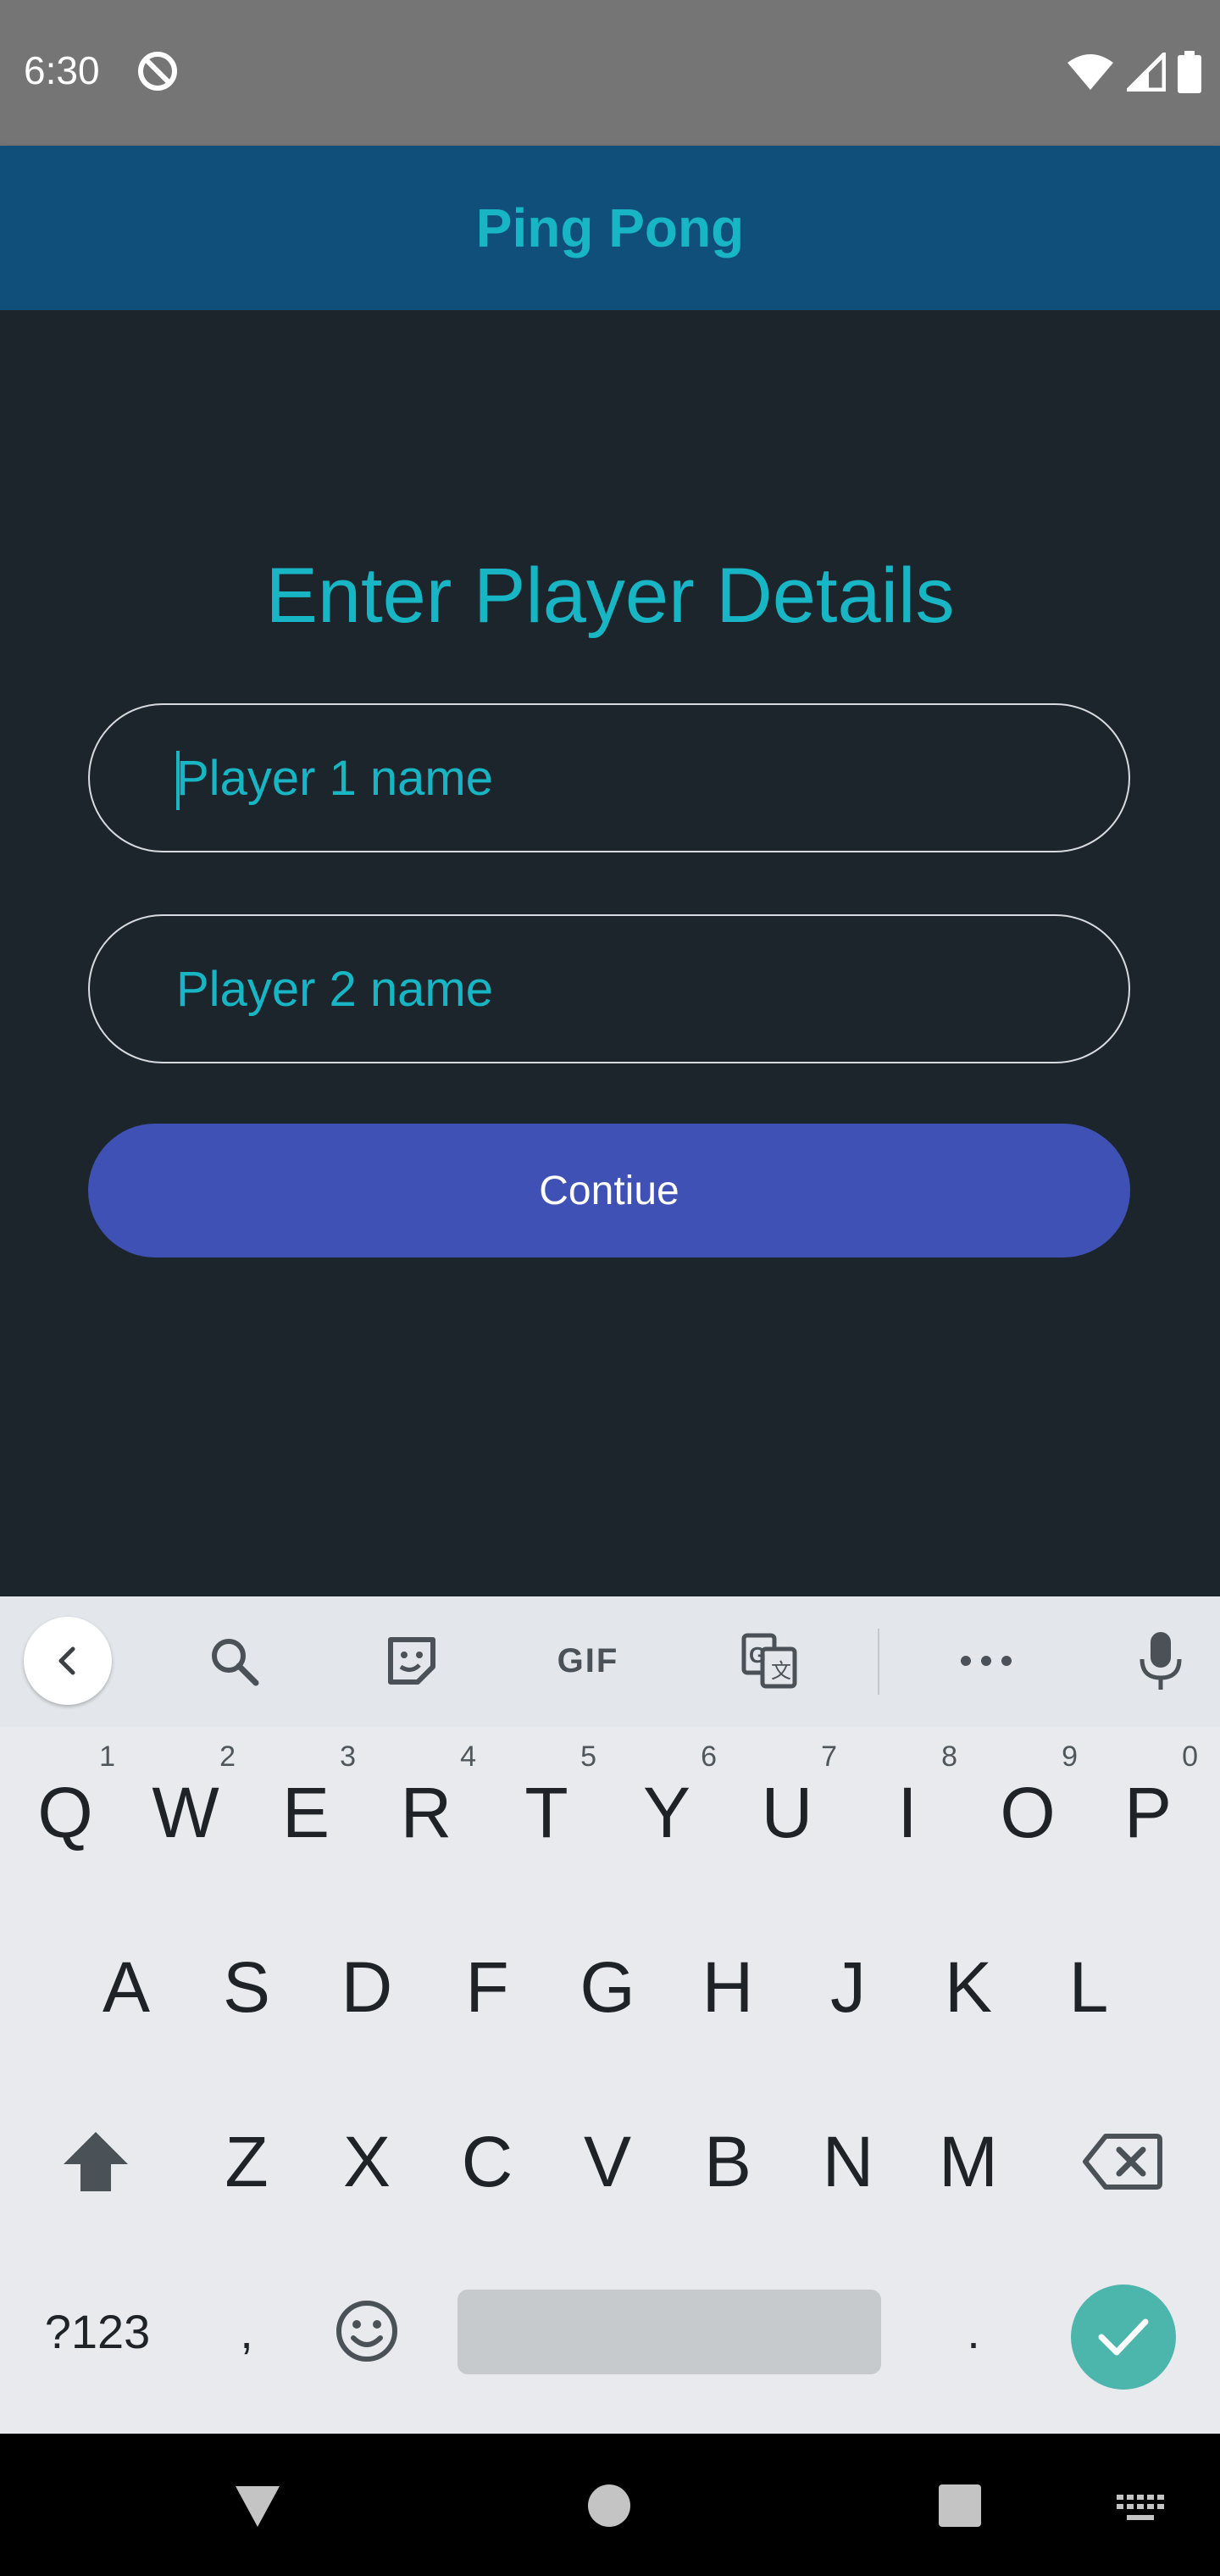  Describe the element at coordinates (367, 2161) in the screenshot. I see `key-x: X` at that location.